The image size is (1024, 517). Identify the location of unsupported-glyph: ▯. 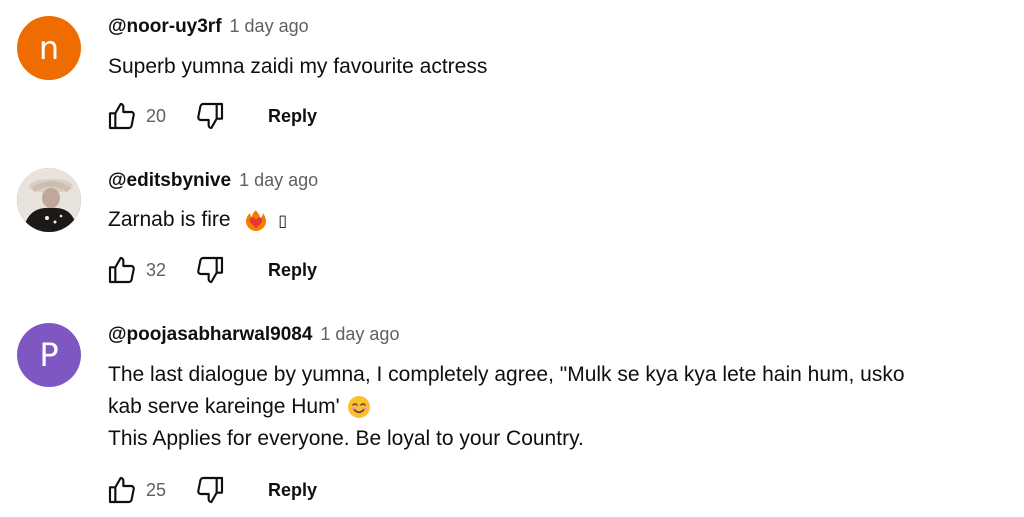
(283, 220).